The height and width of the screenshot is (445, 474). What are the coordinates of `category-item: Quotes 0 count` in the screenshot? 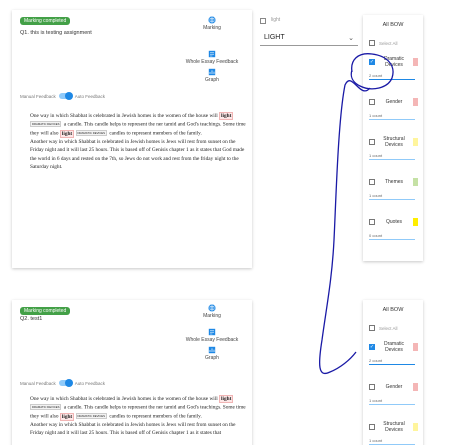 It's located at (393, 231).